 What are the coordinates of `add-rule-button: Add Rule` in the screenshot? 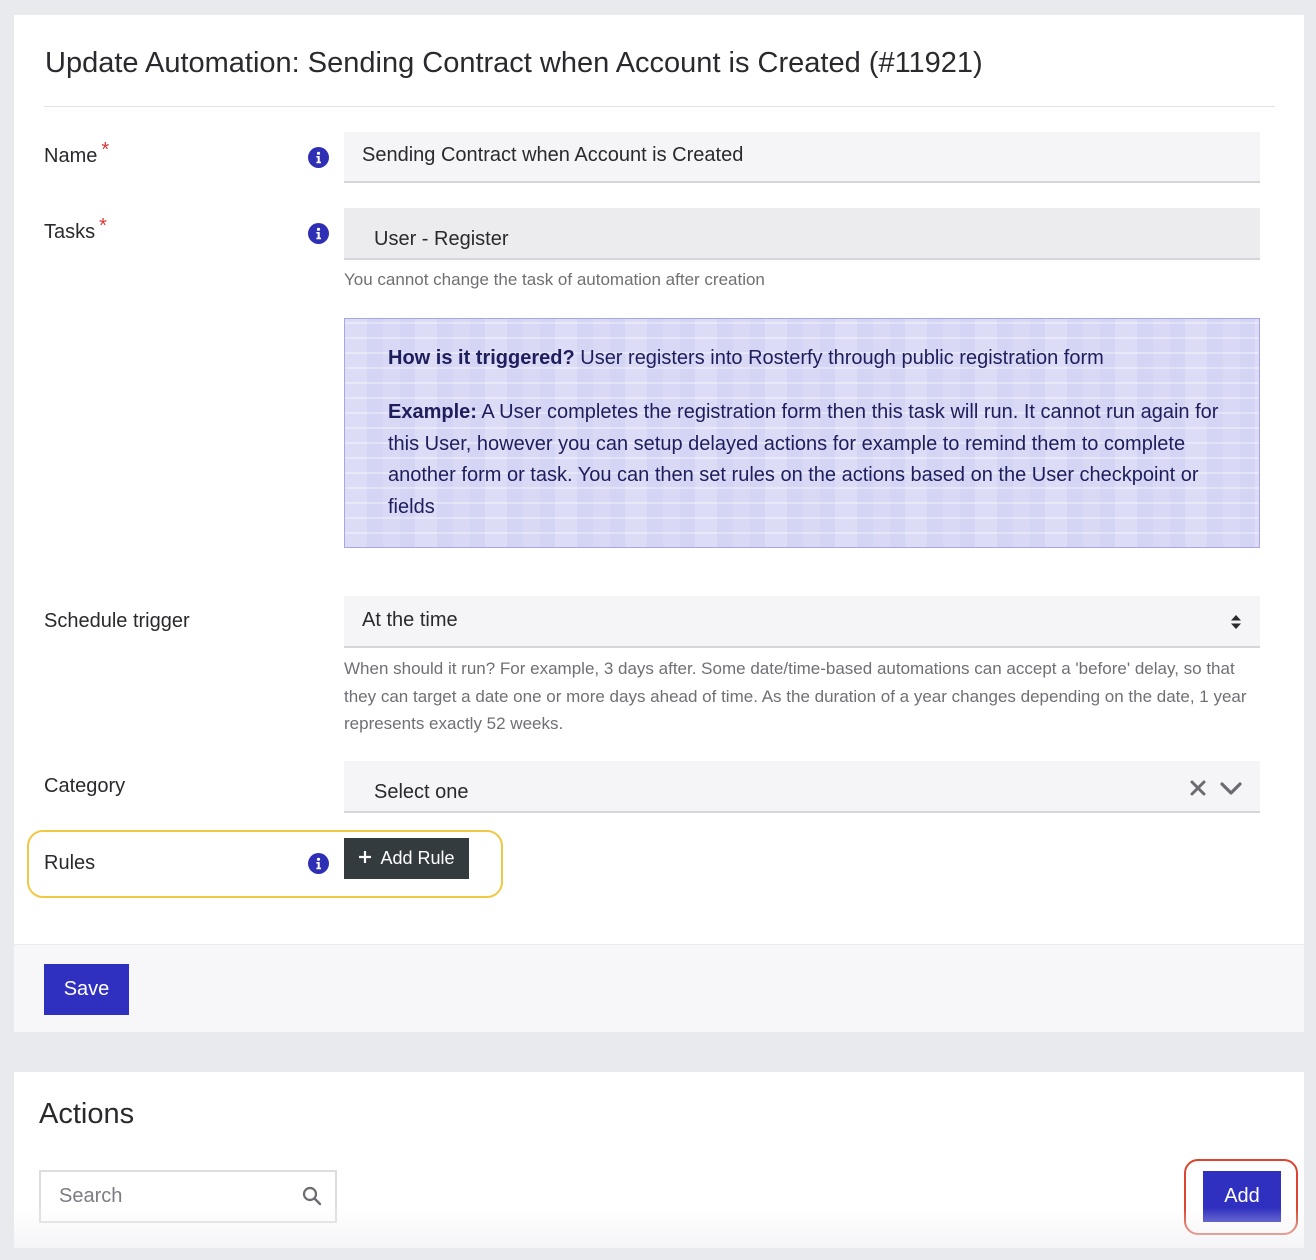 It's located at (406, 858).